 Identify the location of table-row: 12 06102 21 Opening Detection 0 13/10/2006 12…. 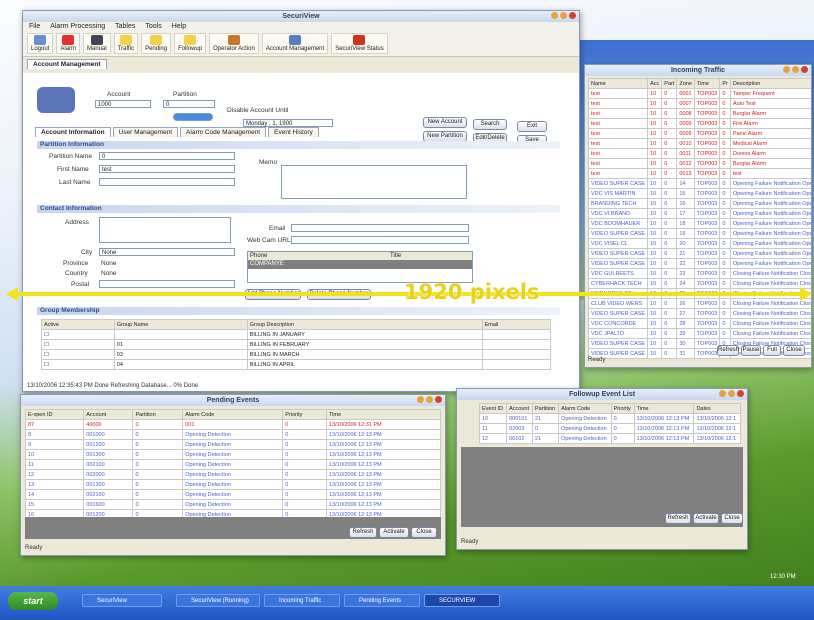
(609, 438).